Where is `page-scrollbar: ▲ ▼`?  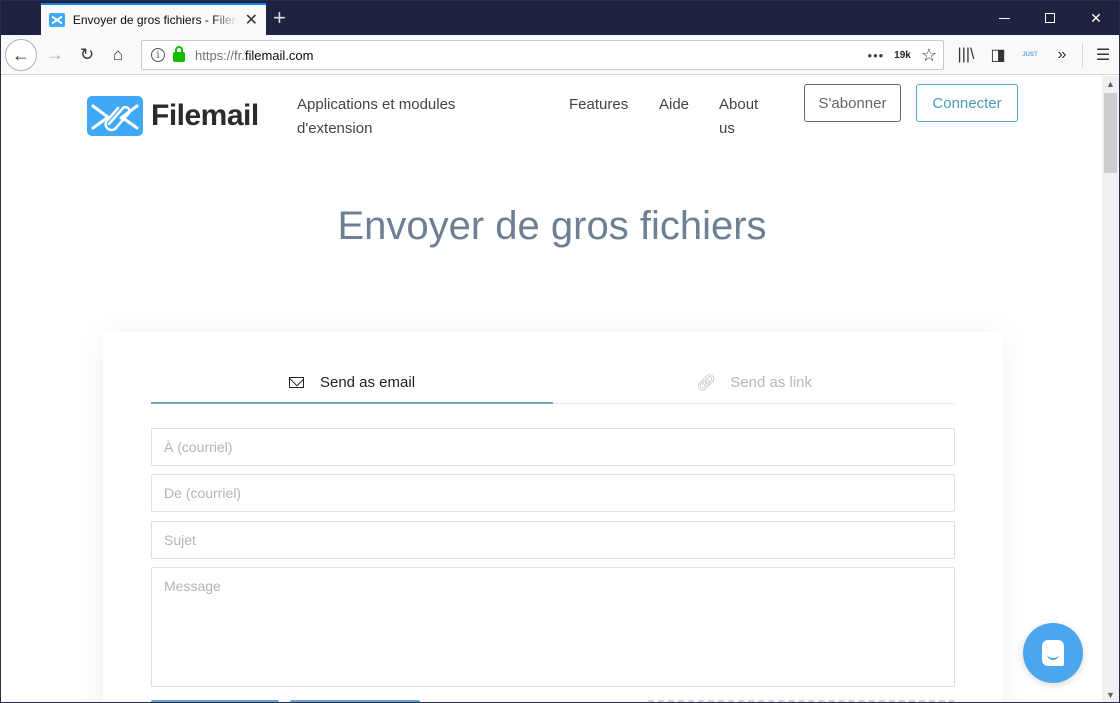 page-scrollbar: ▲ ▼ is located at coordinates (1110, 389).